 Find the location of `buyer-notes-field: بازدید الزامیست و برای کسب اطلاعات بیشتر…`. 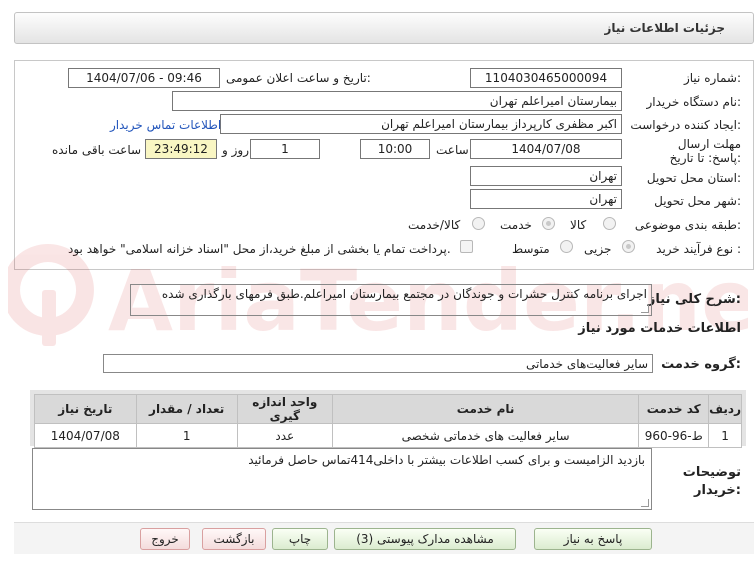

buyer-notes-field: بازدید الزامیست و برای کسب اطلاعات بیشتر… is located at coordinates (342, 479).